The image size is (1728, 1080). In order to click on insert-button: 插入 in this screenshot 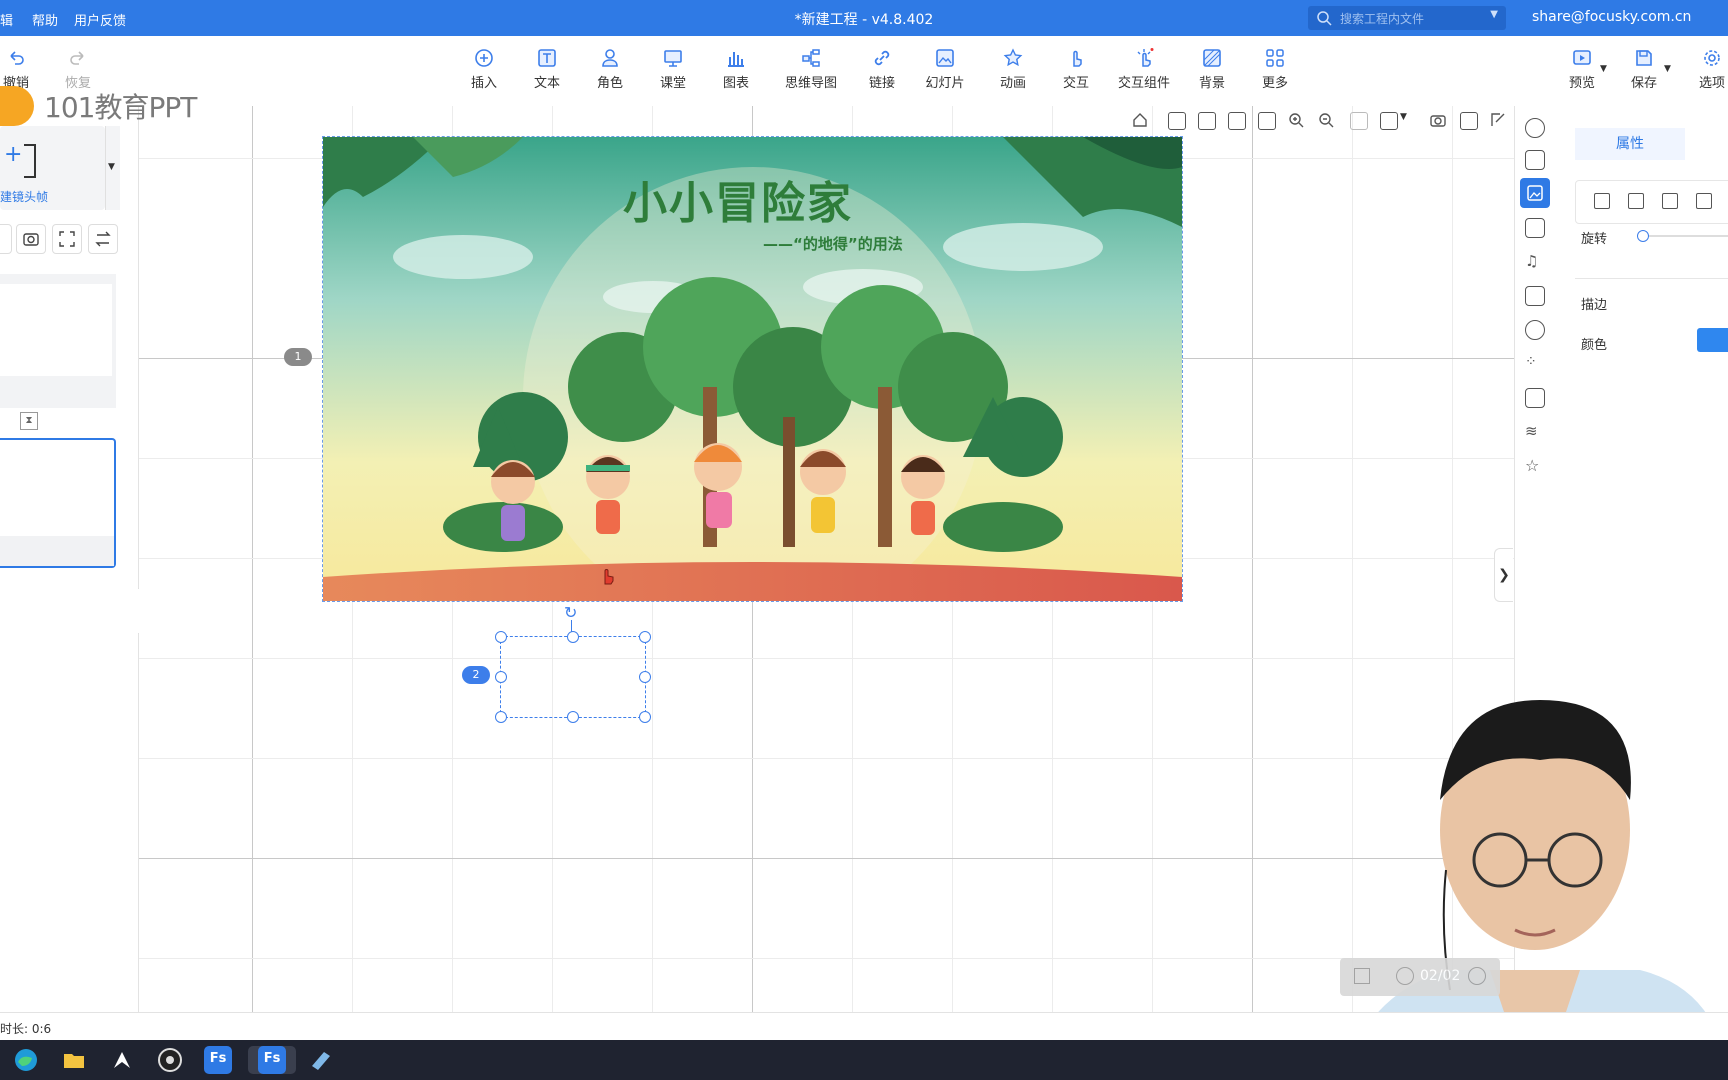, I will do `click(484, 69)`.